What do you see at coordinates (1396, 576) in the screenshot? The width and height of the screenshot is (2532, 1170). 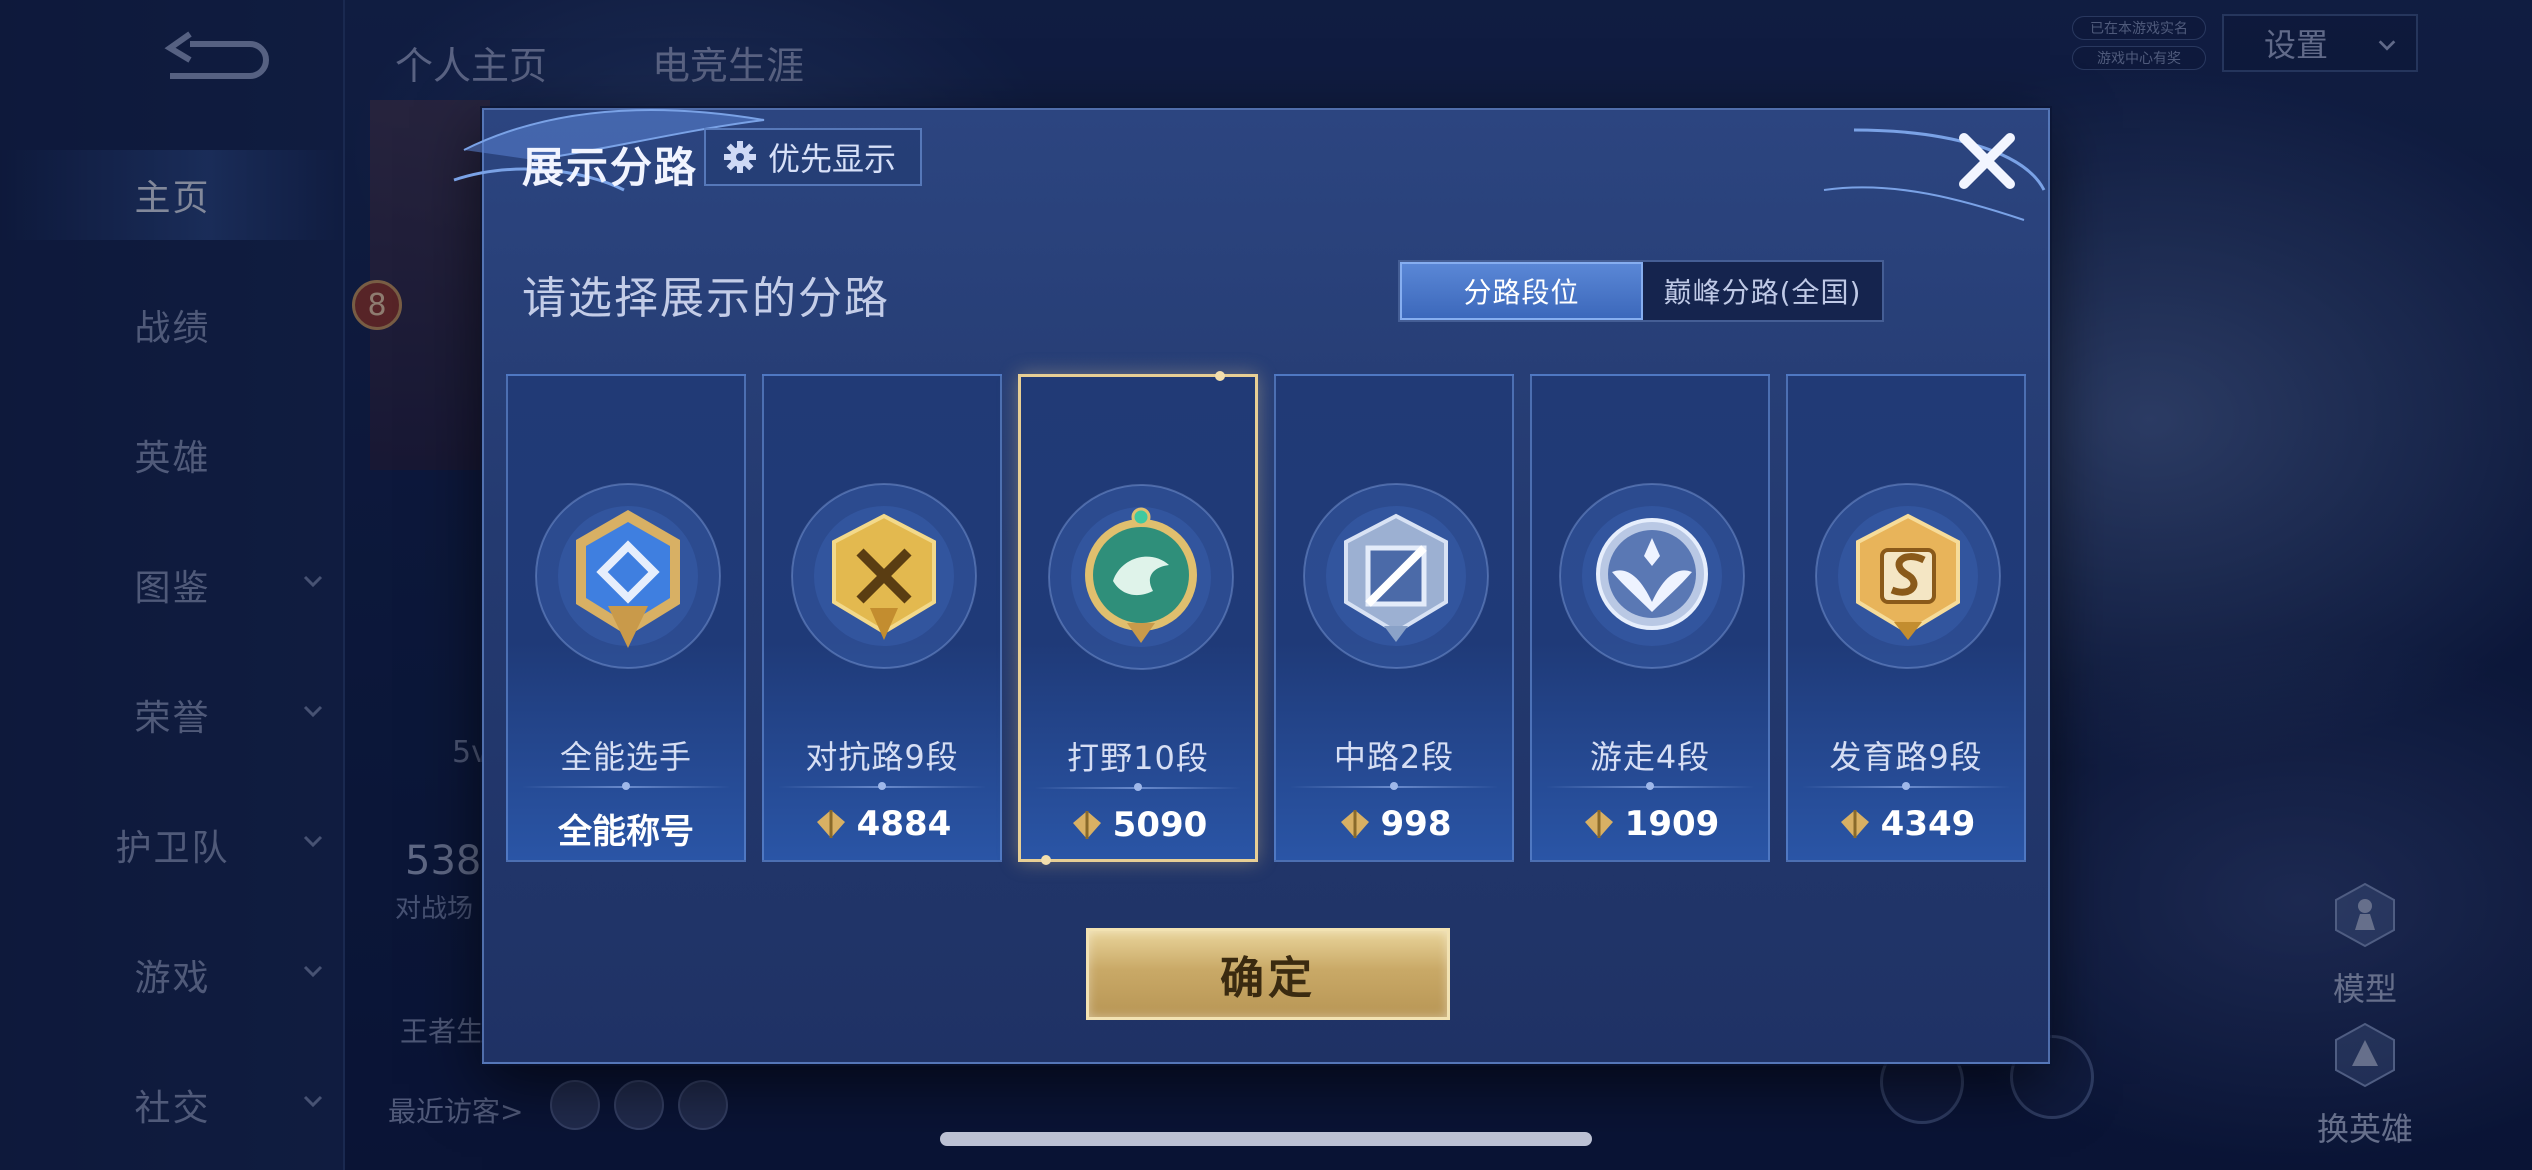 I see `mid-lane-emblem-icon` at bounding box center [1396, 576].